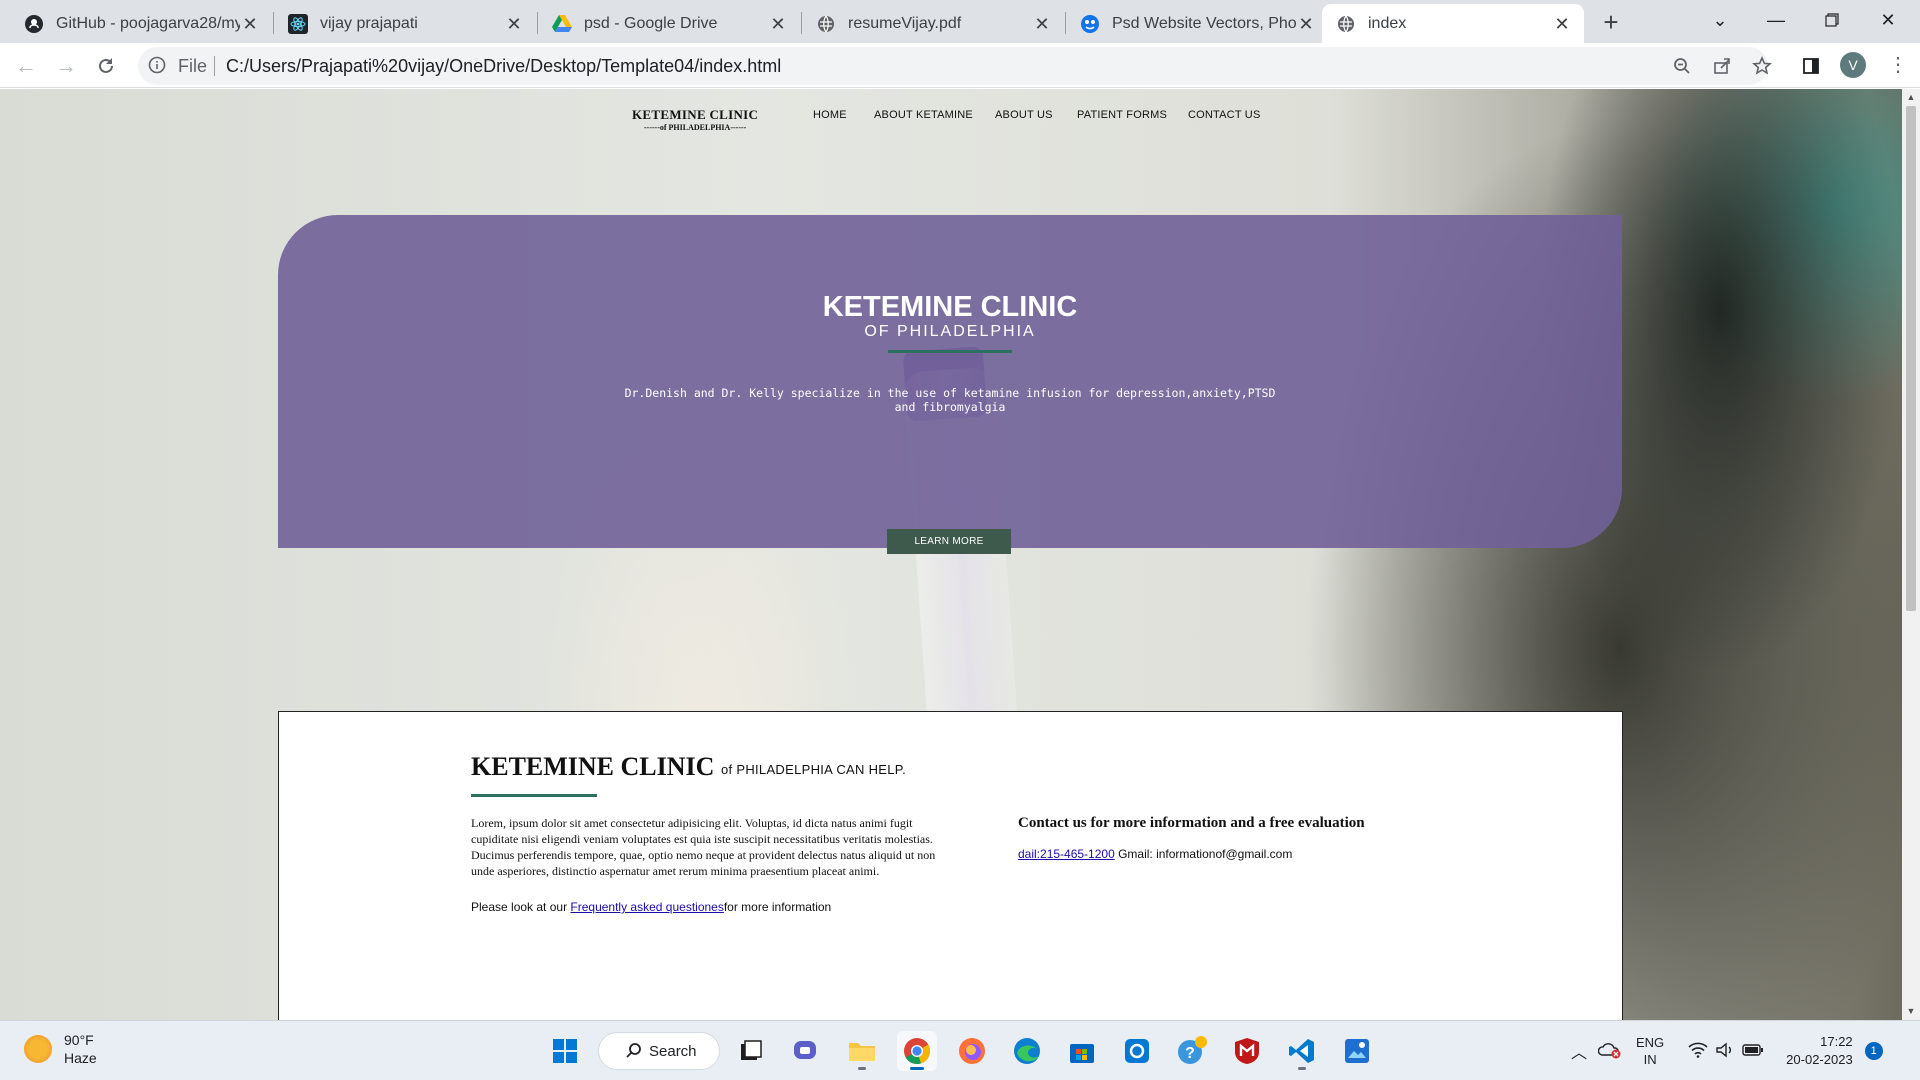  Describe the element at coordinates (806, 1051) in the screenshot. I see `teams-chat-button` at that location.